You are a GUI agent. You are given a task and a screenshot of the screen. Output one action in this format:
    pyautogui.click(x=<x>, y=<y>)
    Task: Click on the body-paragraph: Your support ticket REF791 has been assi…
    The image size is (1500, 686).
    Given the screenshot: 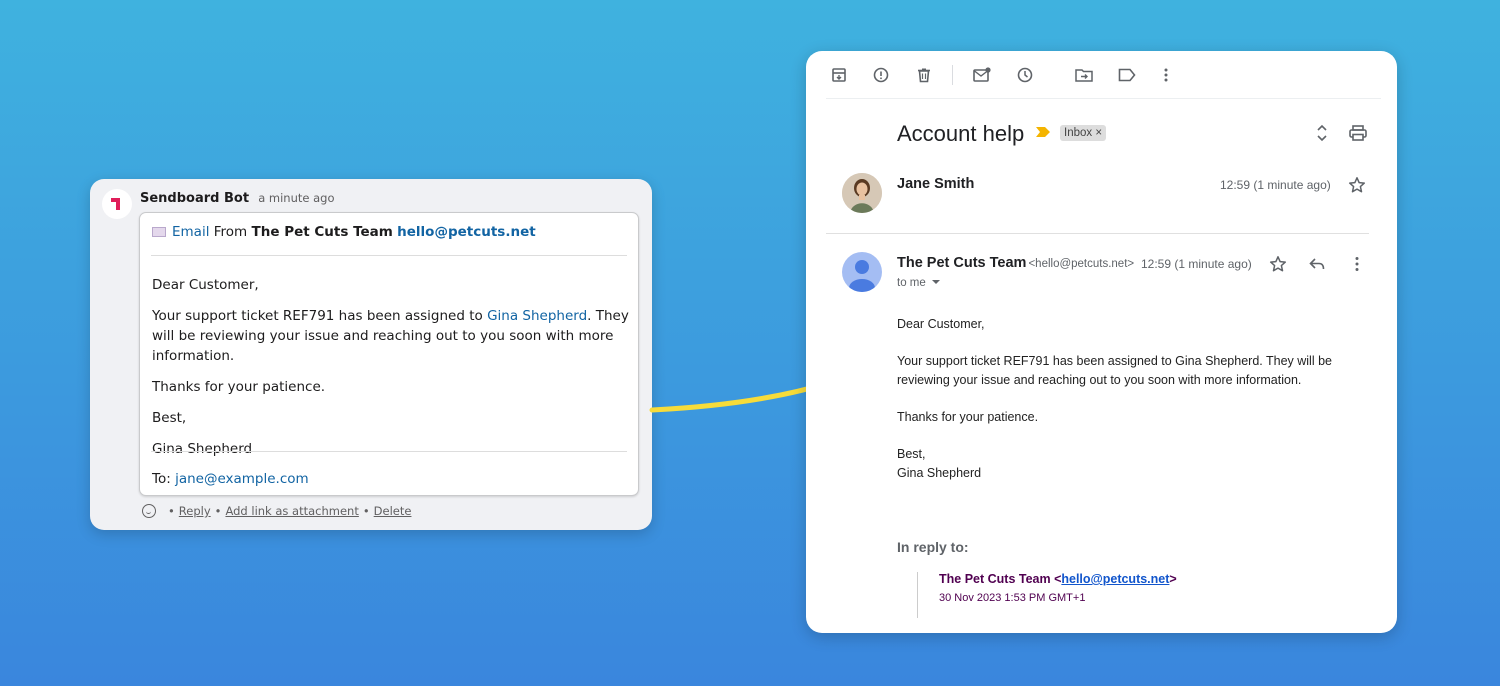 What is the action you would take?
    pyautogui.click(x=1114, y=370)
    